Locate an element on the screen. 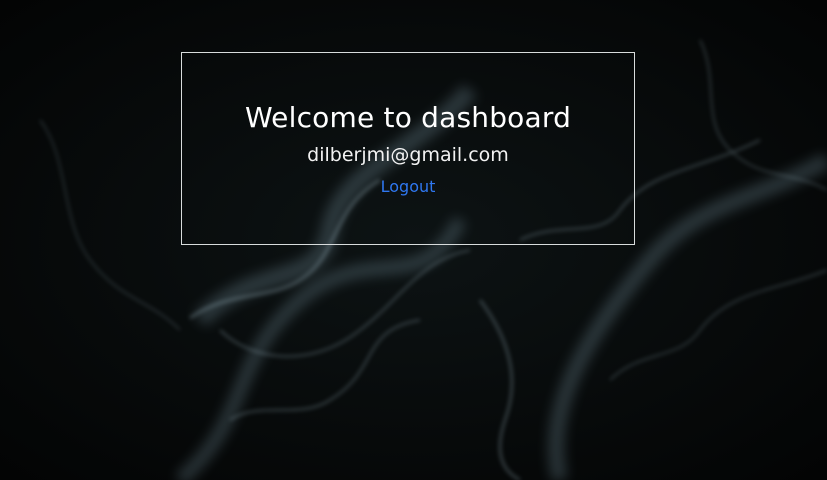 The height and width of the screenshot is (480, 827). page-title: Welcome to dashboard is located at coordinates (408, 117).